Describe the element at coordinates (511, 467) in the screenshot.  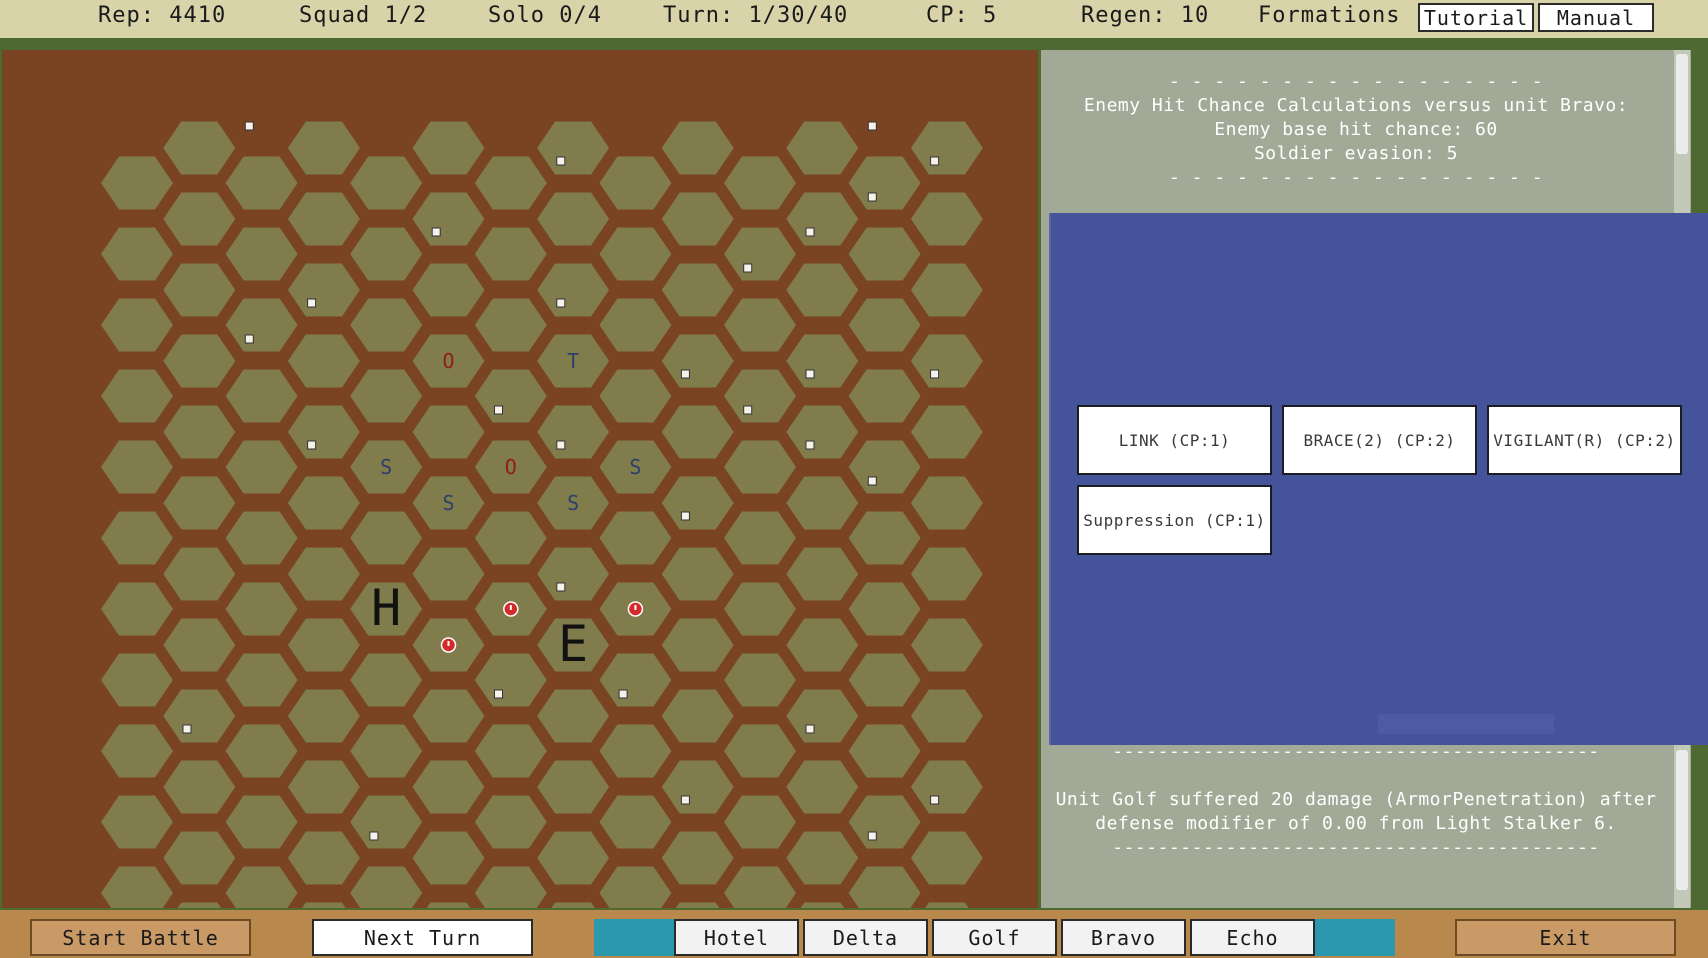
I see `unit-token: O` at that location.